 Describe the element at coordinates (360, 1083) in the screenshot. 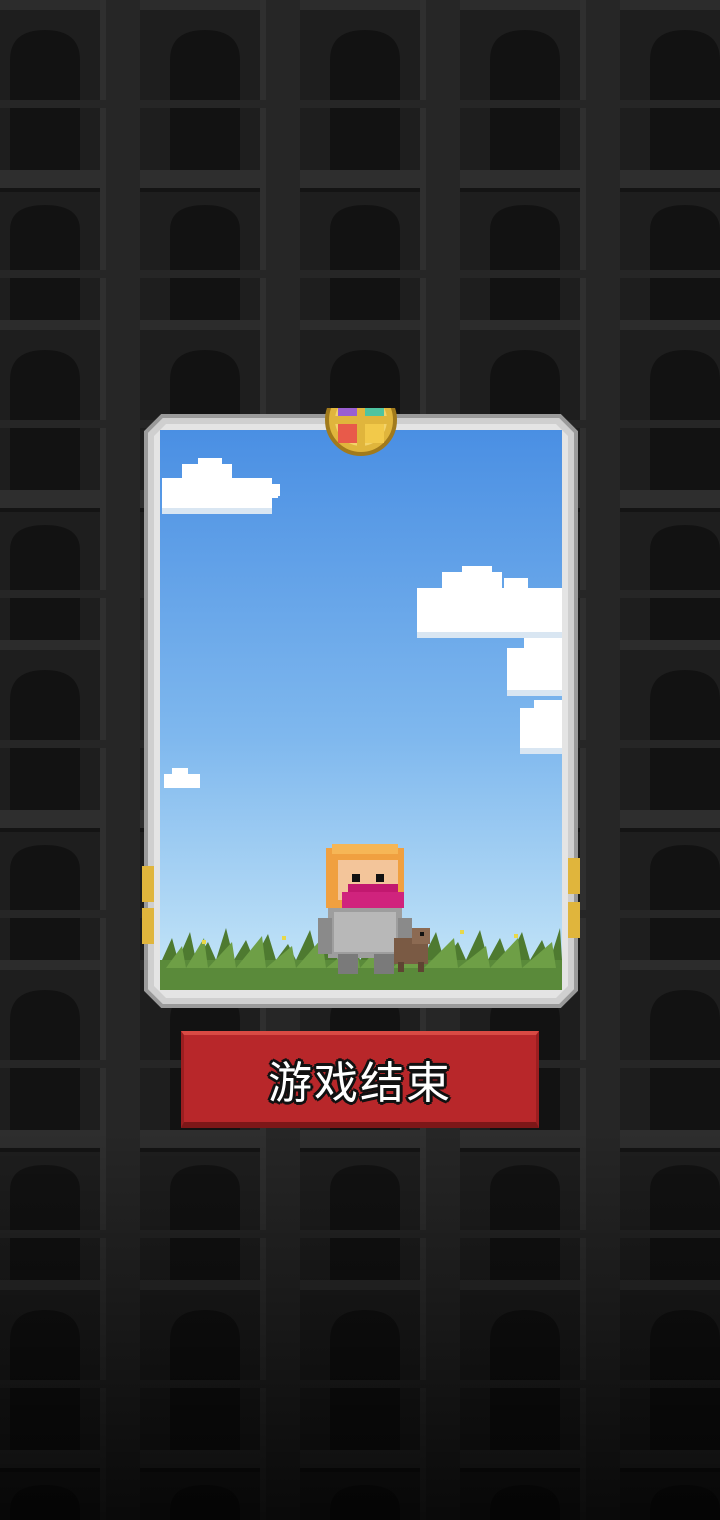

I see `game-over-label: 游戏结束` at that location.